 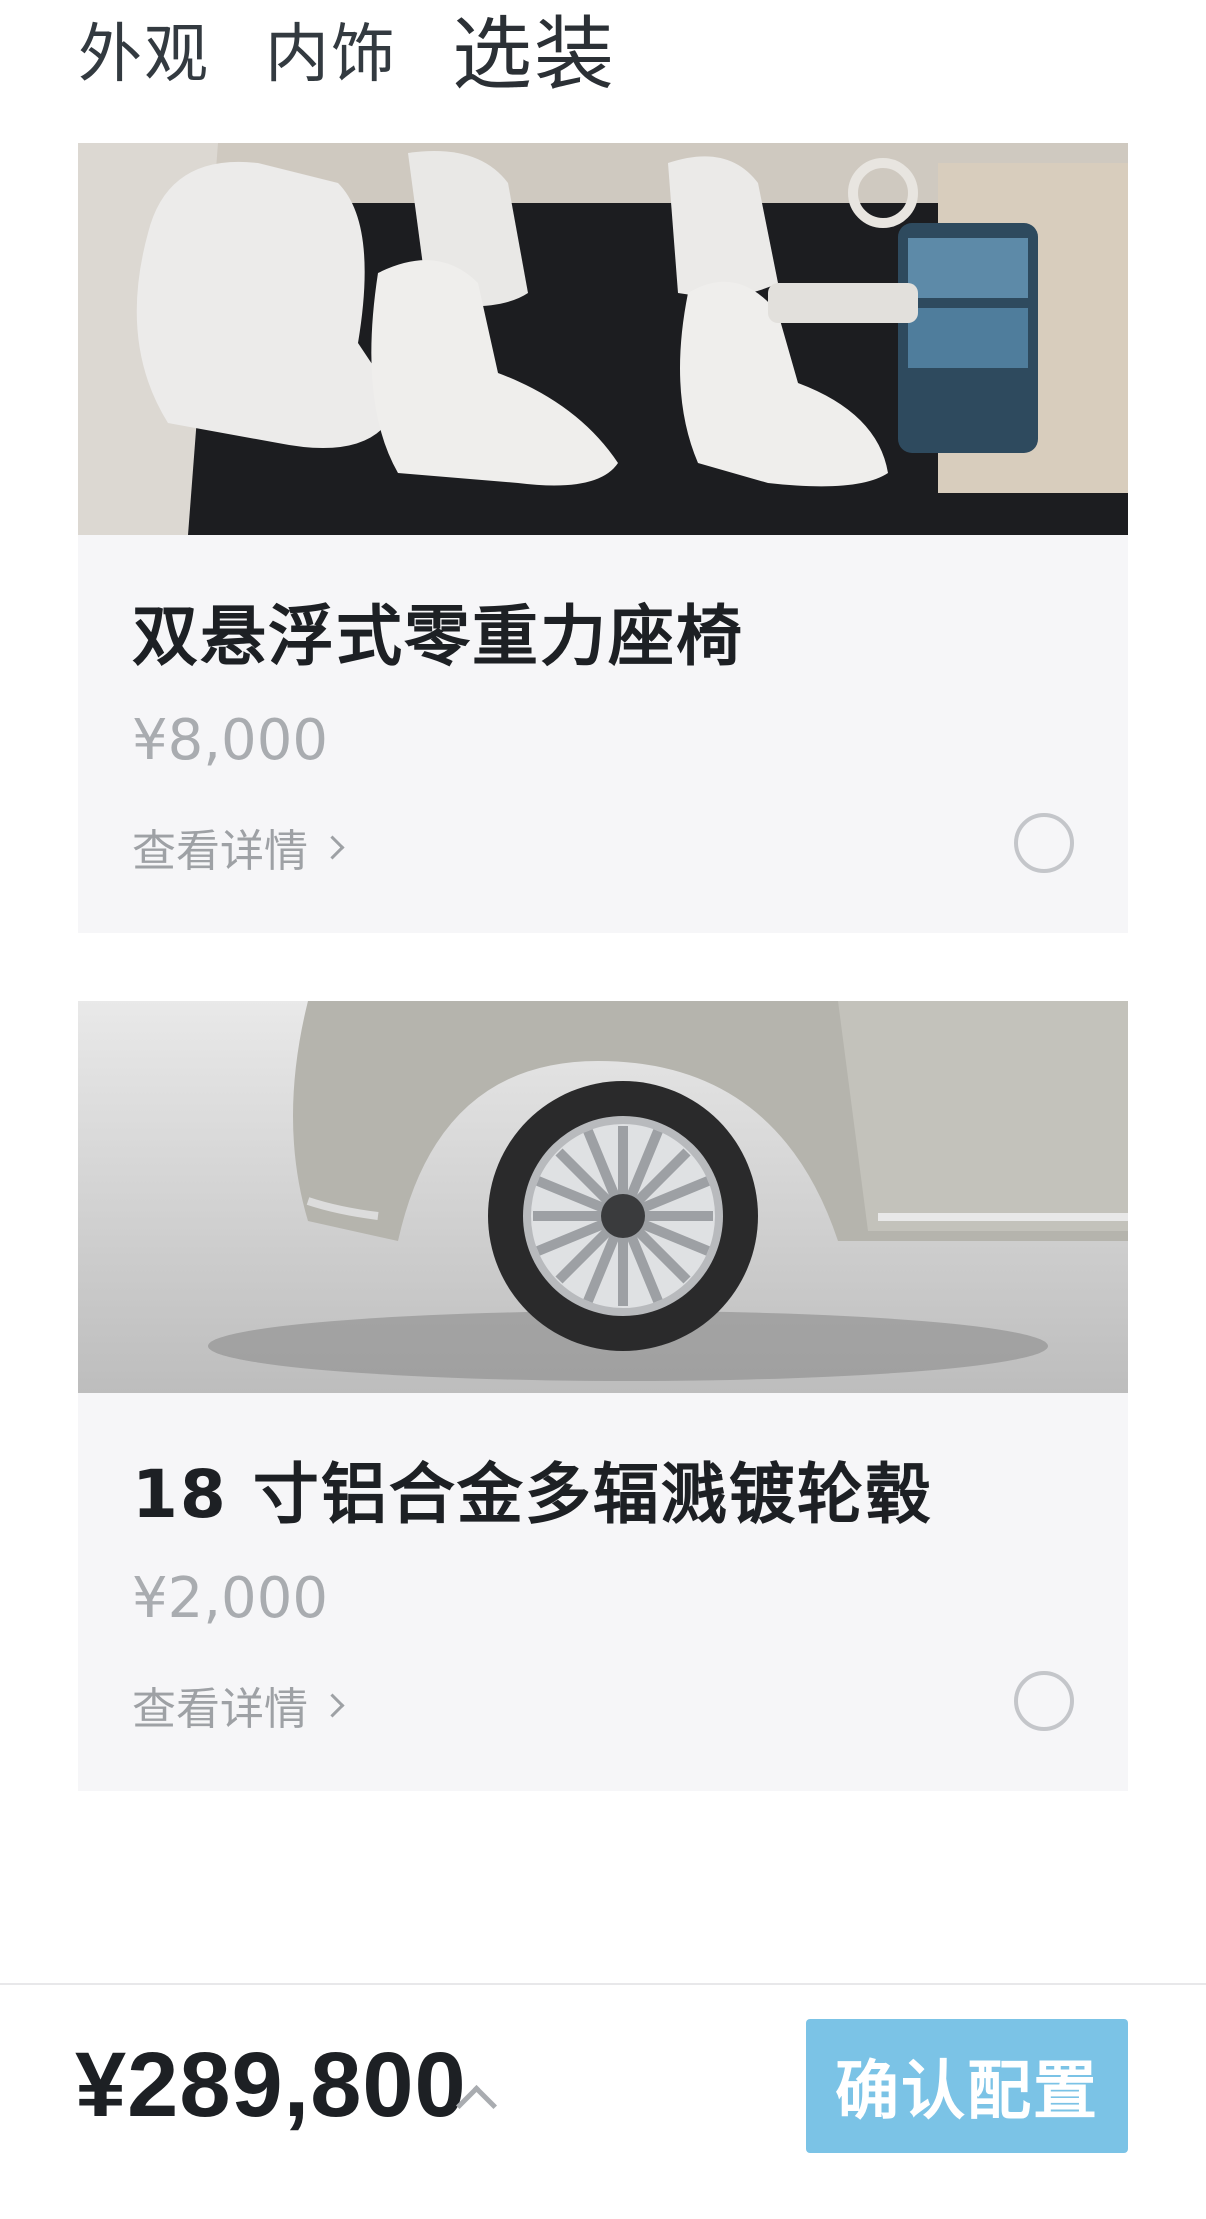 What do you see at coordinates (438, 636) in the screenshot?
I see `option-name: 双悬浮式零重力座椅` at bounding box center [438, 636].